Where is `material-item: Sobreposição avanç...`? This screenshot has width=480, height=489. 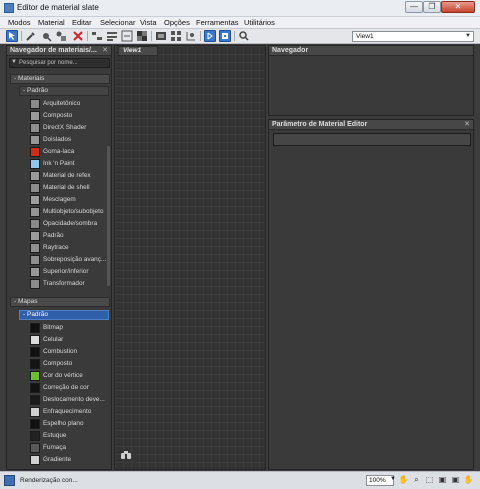
material-item: Sobreposição avanç... is located at coordinates (70, 260).